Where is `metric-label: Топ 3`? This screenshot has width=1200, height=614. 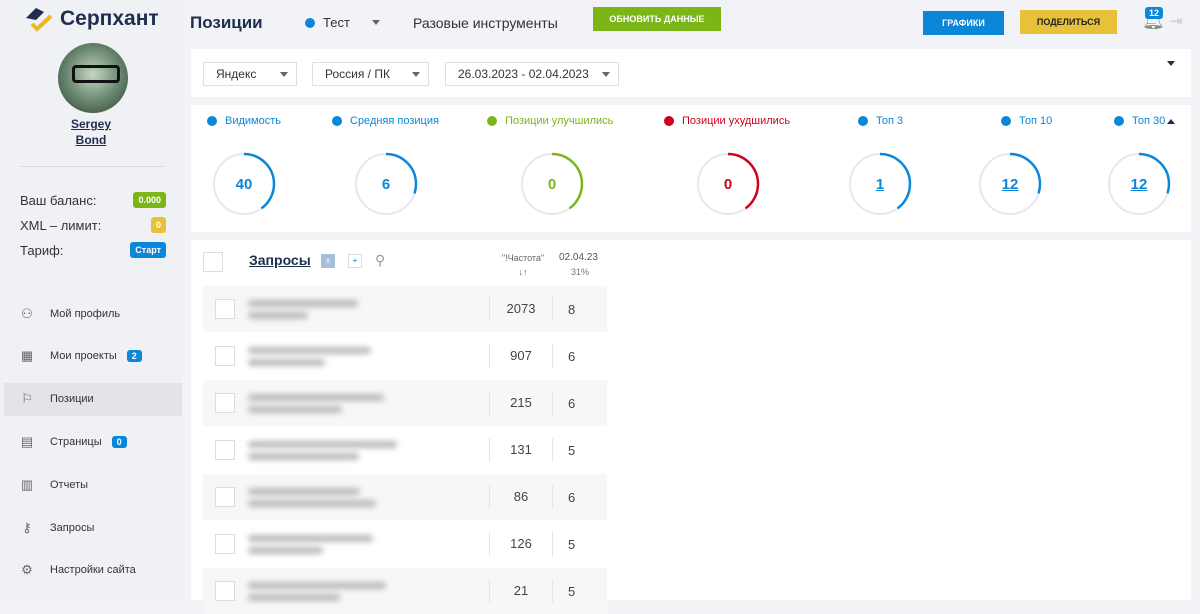 metric-label: Топ 3 is located at coordinates (880, 121).